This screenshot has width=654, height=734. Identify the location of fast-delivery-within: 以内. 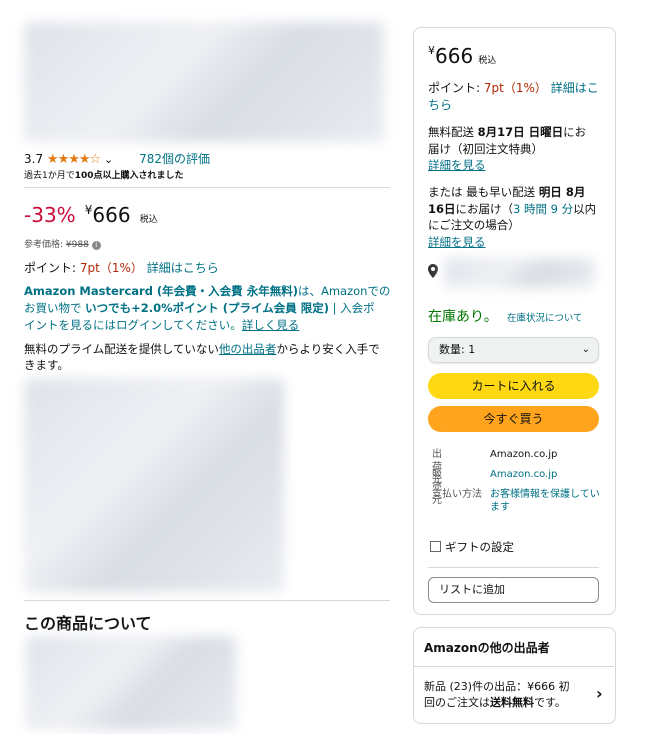
(585, 208).